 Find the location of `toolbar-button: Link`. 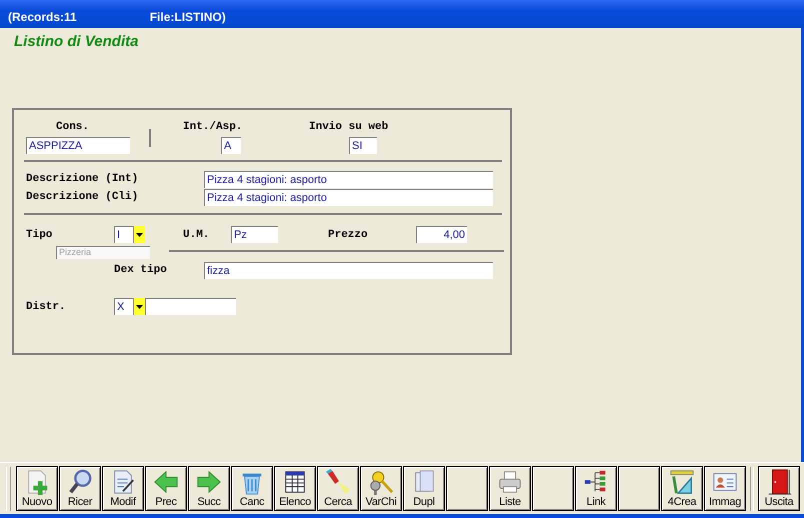

toolbar-button: Link is located at coordinates (596, 488).